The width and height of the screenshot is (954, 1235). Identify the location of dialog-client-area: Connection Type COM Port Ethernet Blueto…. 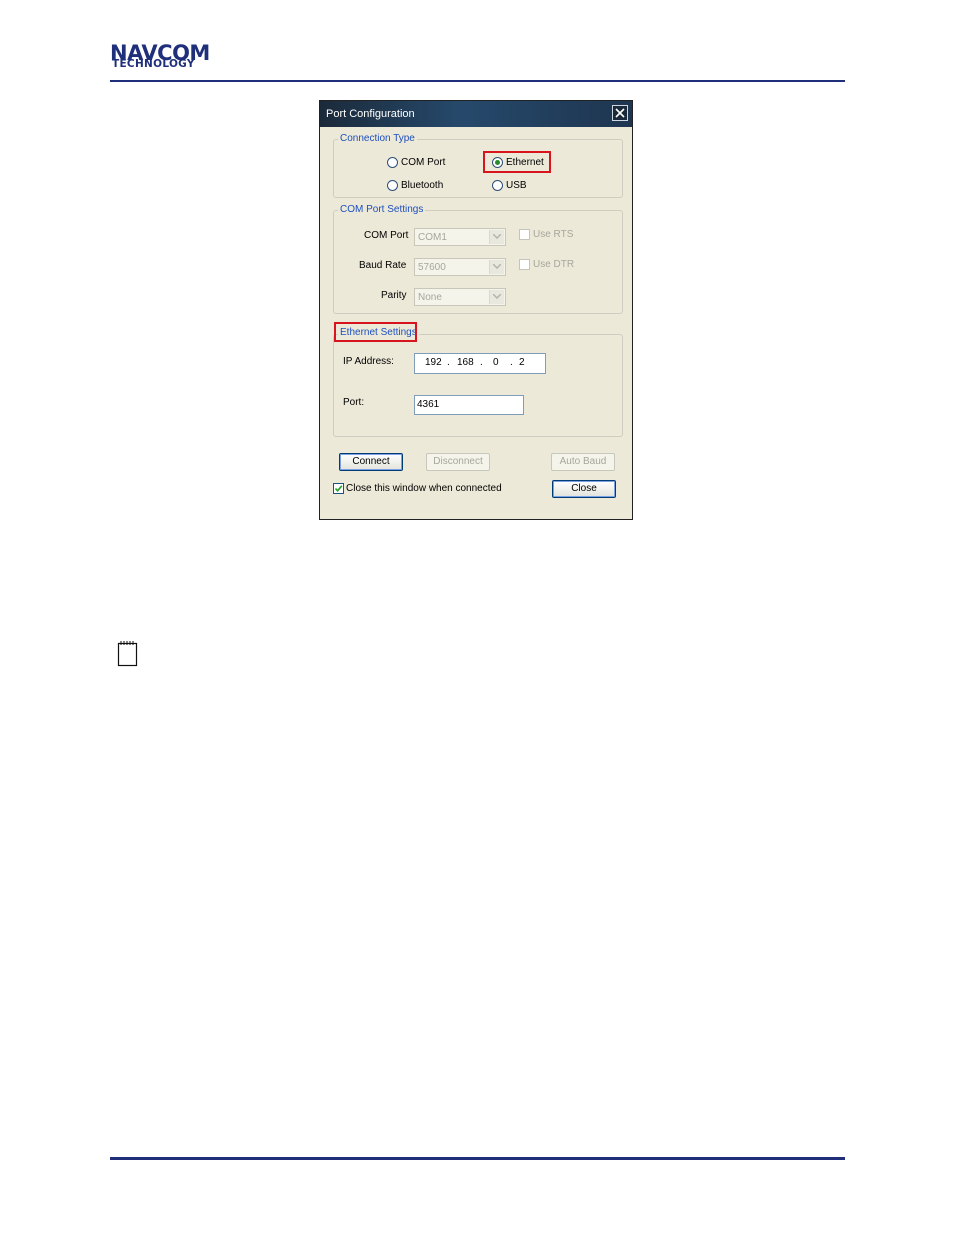
(476, 323).